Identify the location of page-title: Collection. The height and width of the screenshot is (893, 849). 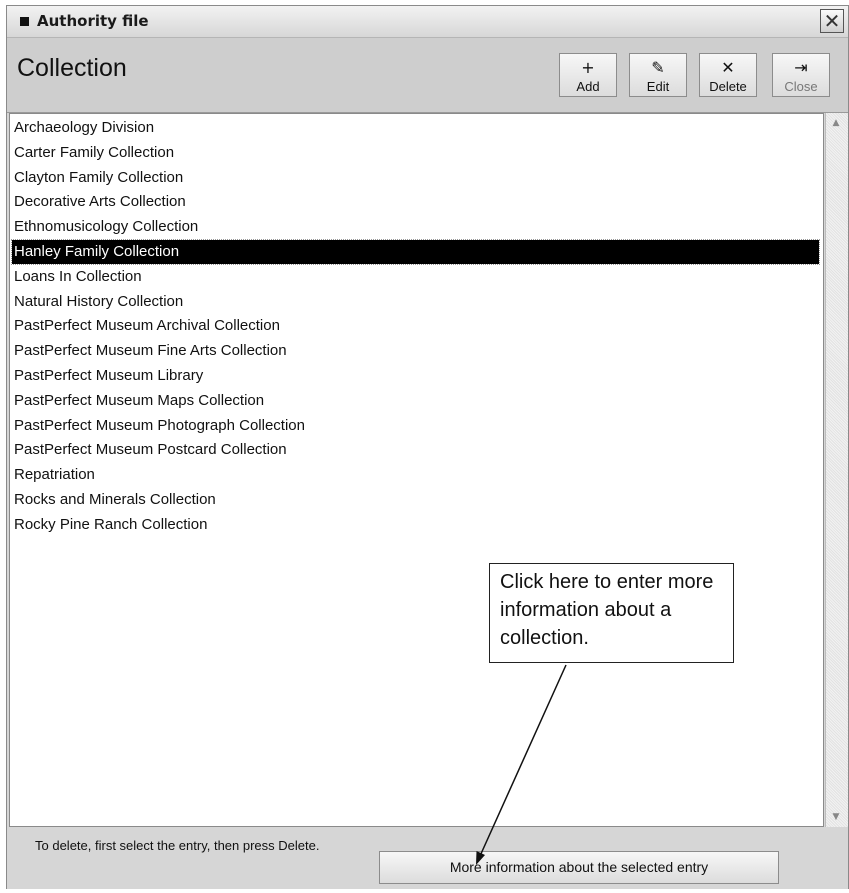
(72, 68).